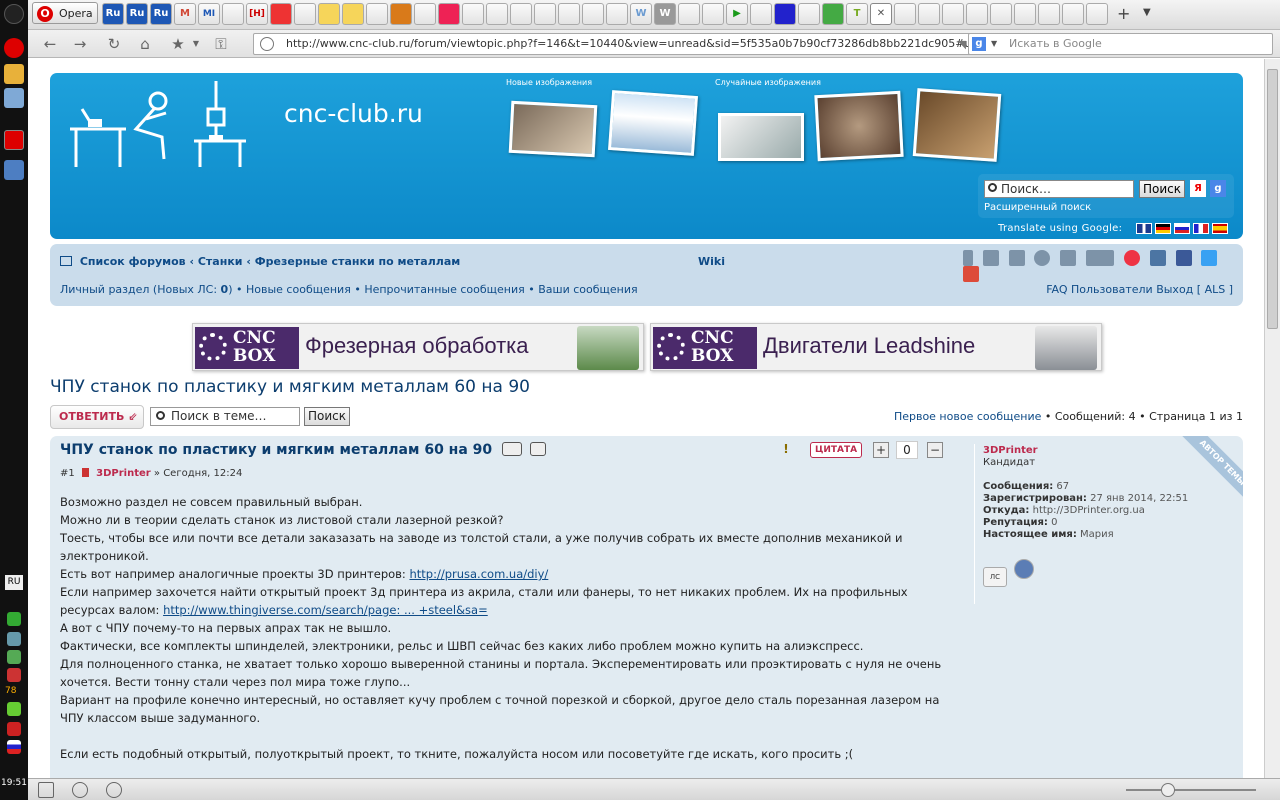 This screenshot has width=1280, height=800. I want to click on rss-icon: ◥, so click(962, 44).